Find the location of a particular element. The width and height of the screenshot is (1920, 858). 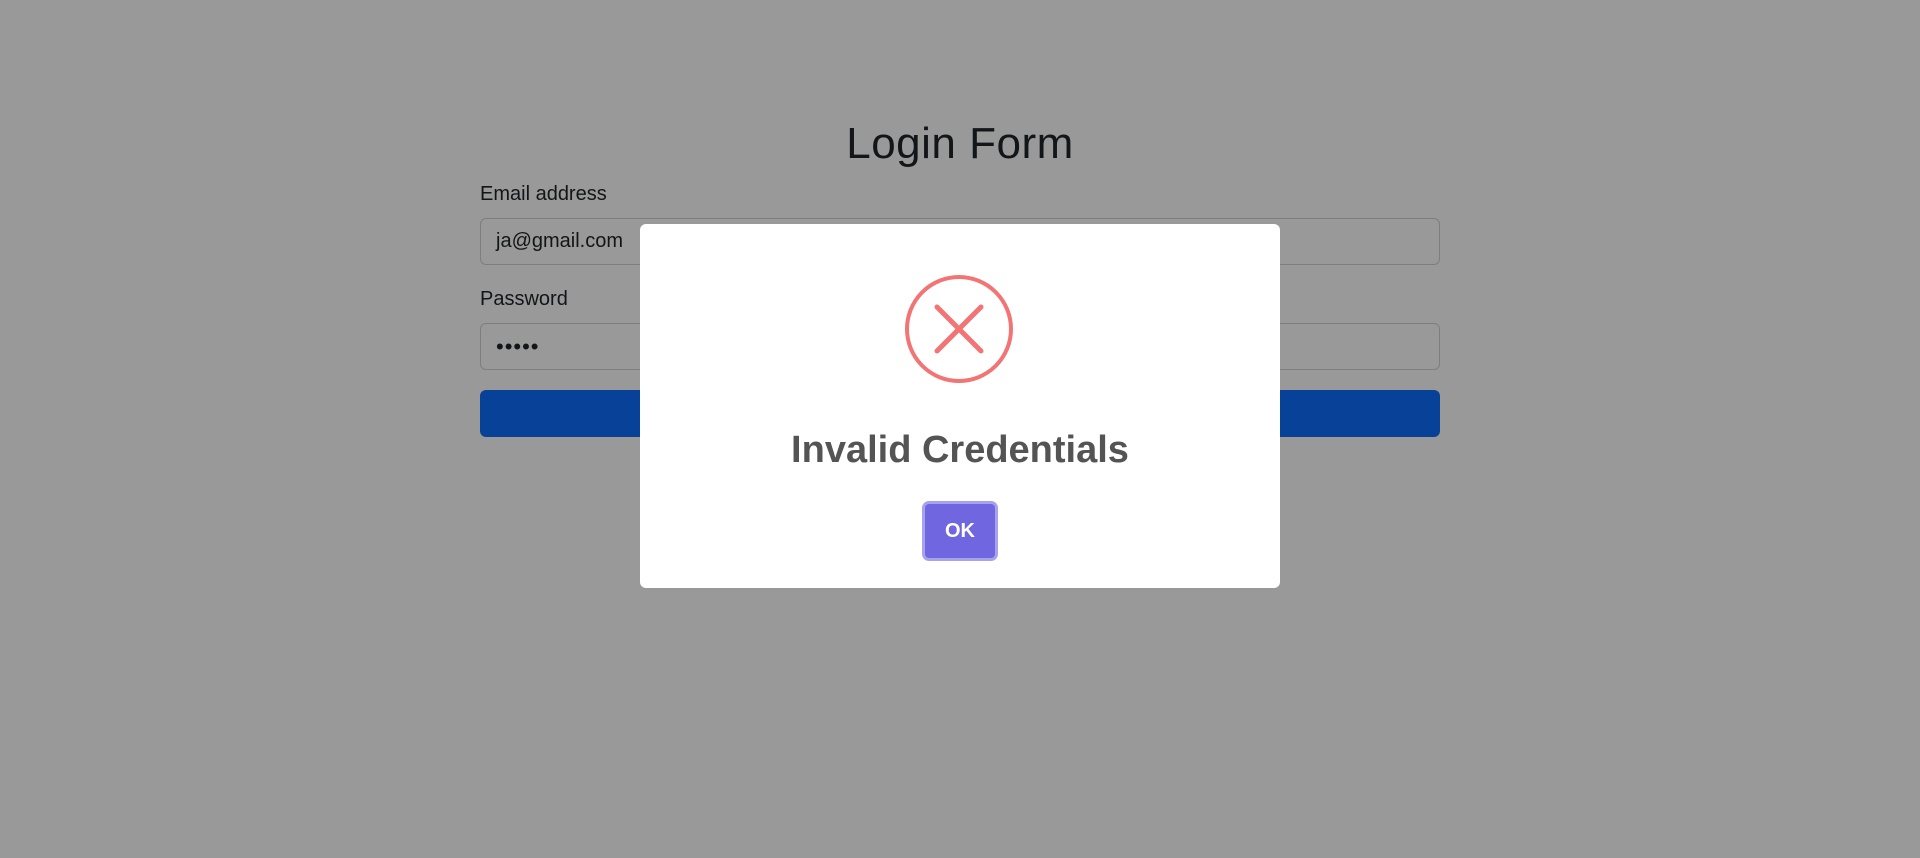

ok-button: OK is located at coordinates (960, 531).